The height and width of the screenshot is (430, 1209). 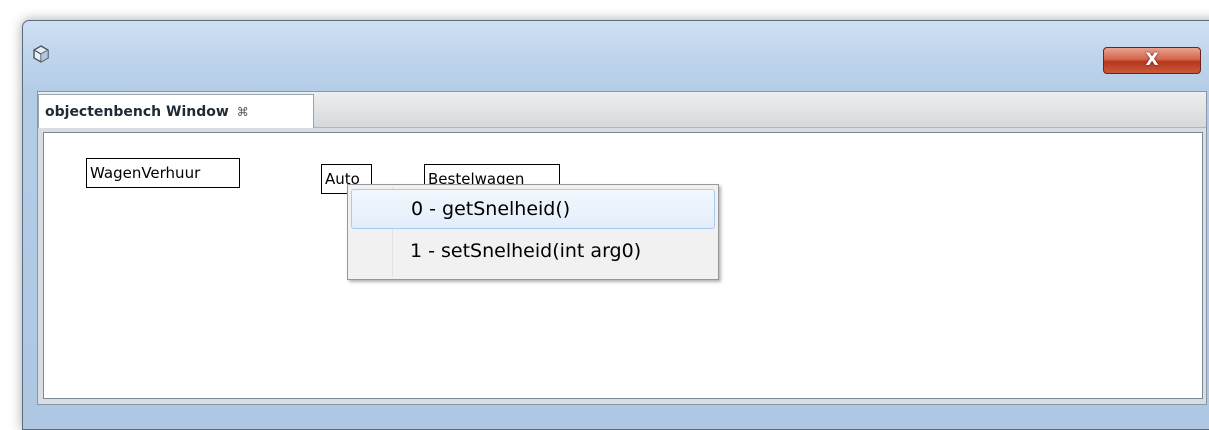 I want to click on tab-strip: objectenbench Window ⌘, so click(x=622, y=110).